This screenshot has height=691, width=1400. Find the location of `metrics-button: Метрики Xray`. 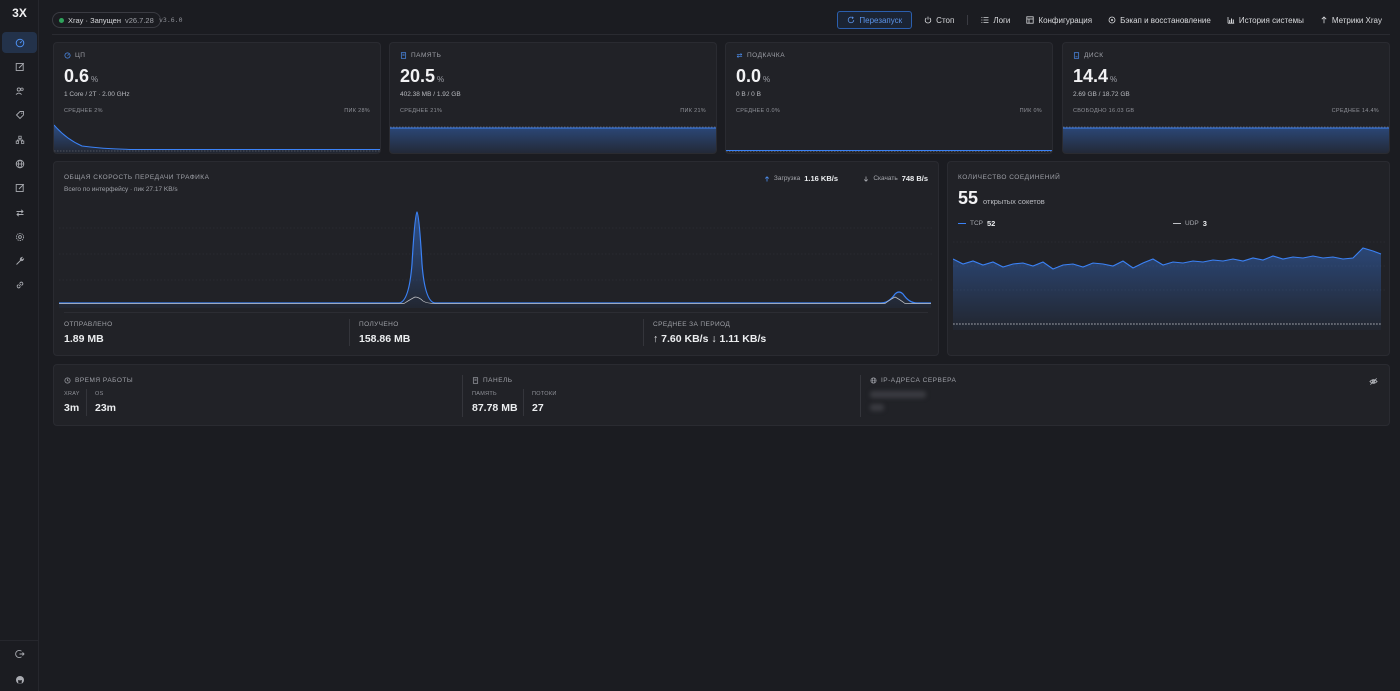

metrics-button: Метрики Xray is located at coordinates (1351, 20).